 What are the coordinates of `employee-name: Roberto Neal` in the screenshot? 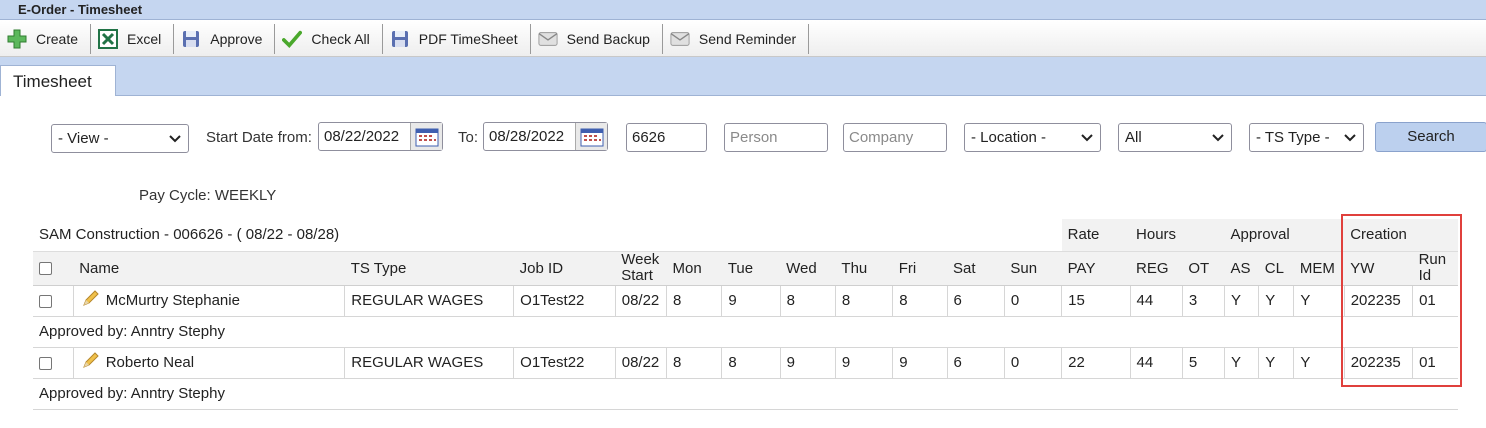 It's located at (150, 361).